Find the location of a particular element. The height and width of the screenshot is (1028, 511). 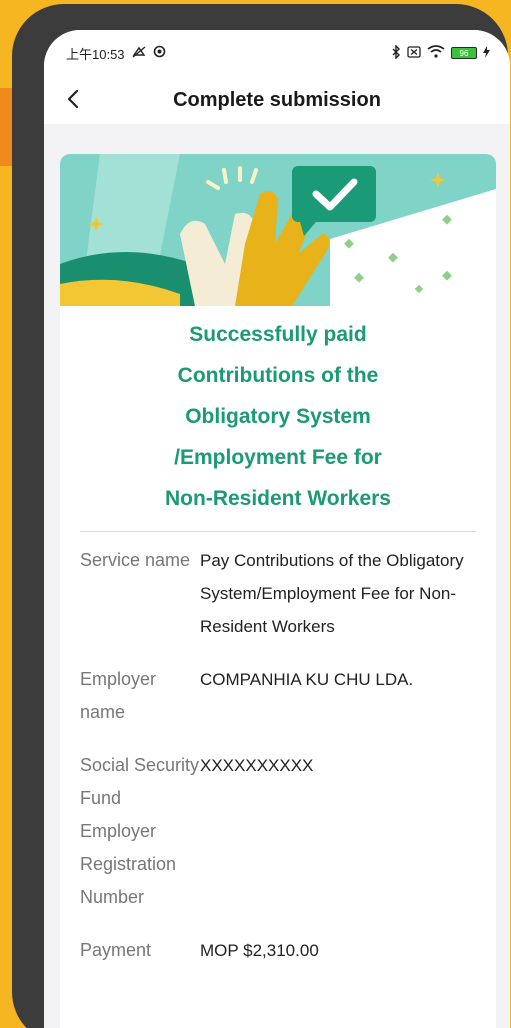

navigation-bar: Complete submission is located at coordinates (277, 100).